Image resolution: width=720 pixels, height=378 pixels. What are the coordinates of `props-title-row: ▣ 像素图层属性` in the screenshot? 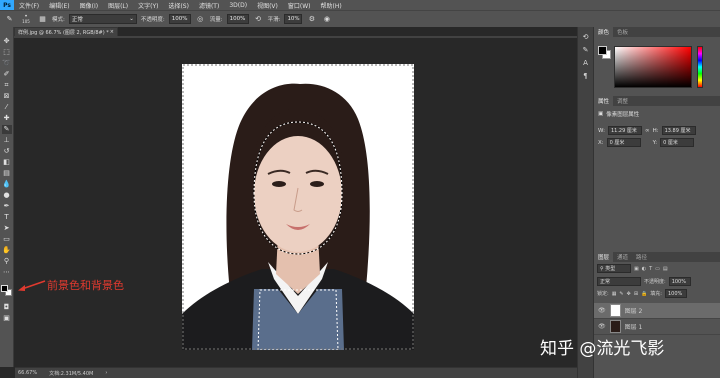 It's located at (618, 114).